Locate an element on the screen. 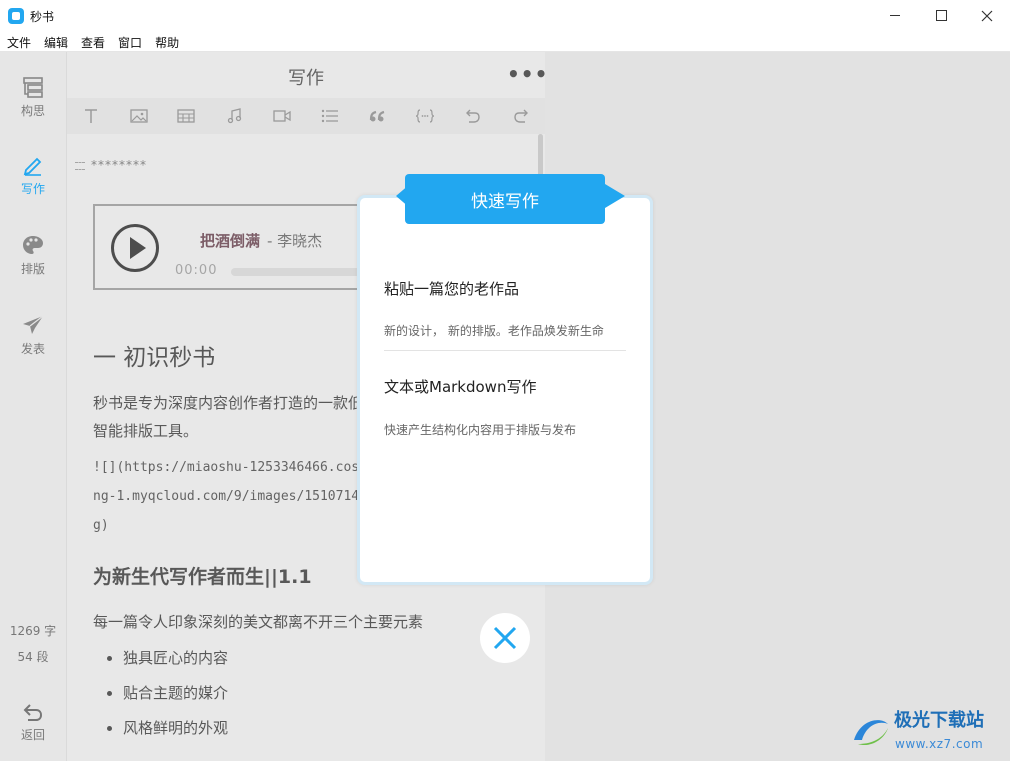 The image size is (1010, 761). minimize-button is located at coordinates (895, 15).